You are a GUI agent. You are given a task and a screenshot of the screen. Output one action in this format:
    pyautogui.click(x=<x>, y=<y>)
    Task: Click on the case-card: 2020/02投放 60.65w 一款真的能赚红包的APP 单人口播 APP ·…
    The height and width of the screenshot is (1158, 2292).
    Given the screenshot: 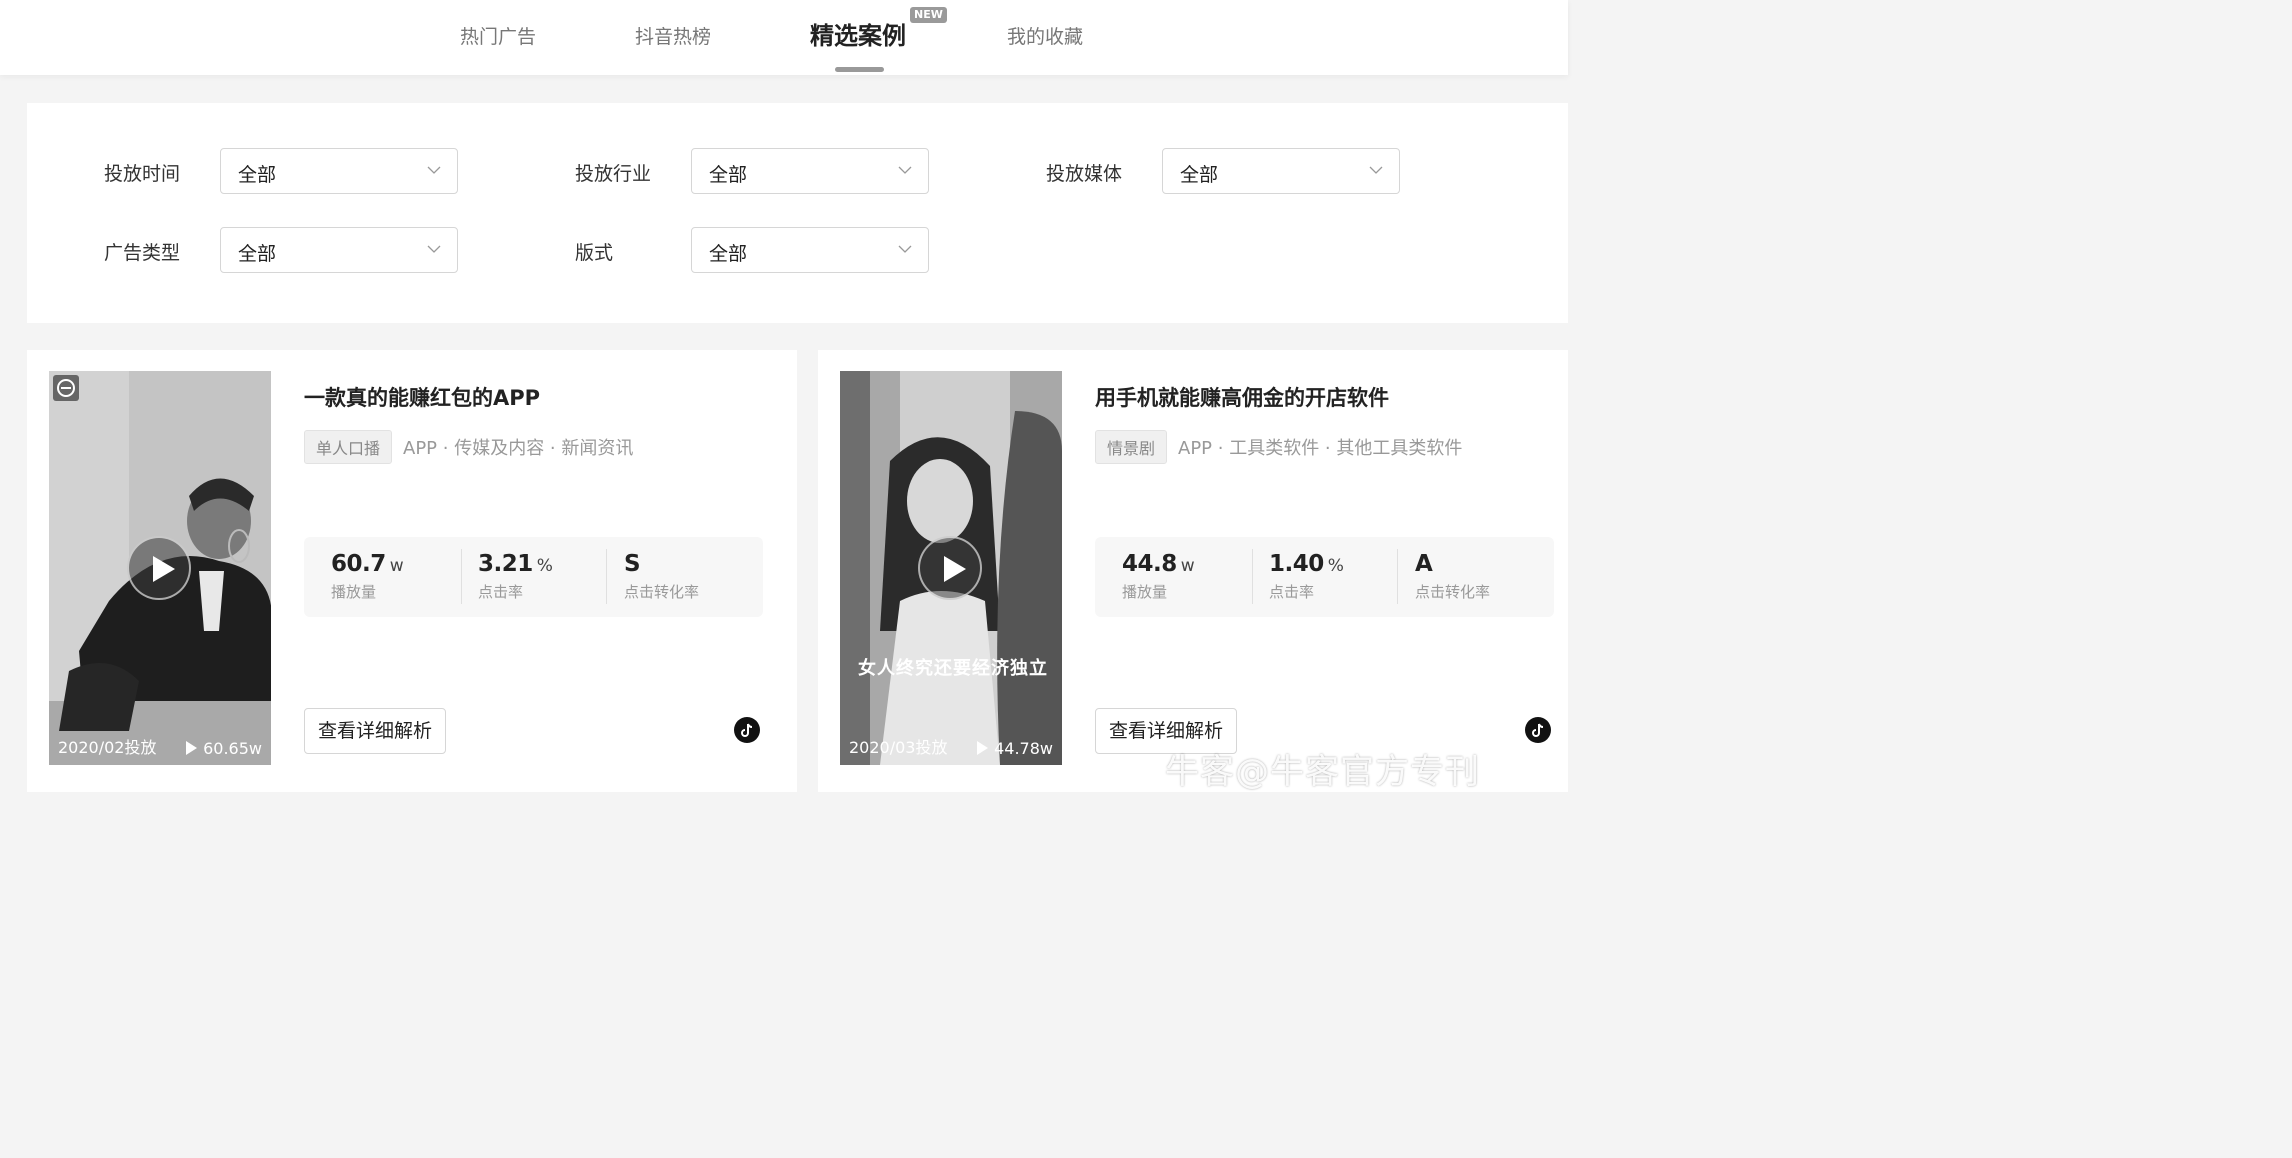 What is the action you would take?
    pyautogui.click(x=412, y=571)
    